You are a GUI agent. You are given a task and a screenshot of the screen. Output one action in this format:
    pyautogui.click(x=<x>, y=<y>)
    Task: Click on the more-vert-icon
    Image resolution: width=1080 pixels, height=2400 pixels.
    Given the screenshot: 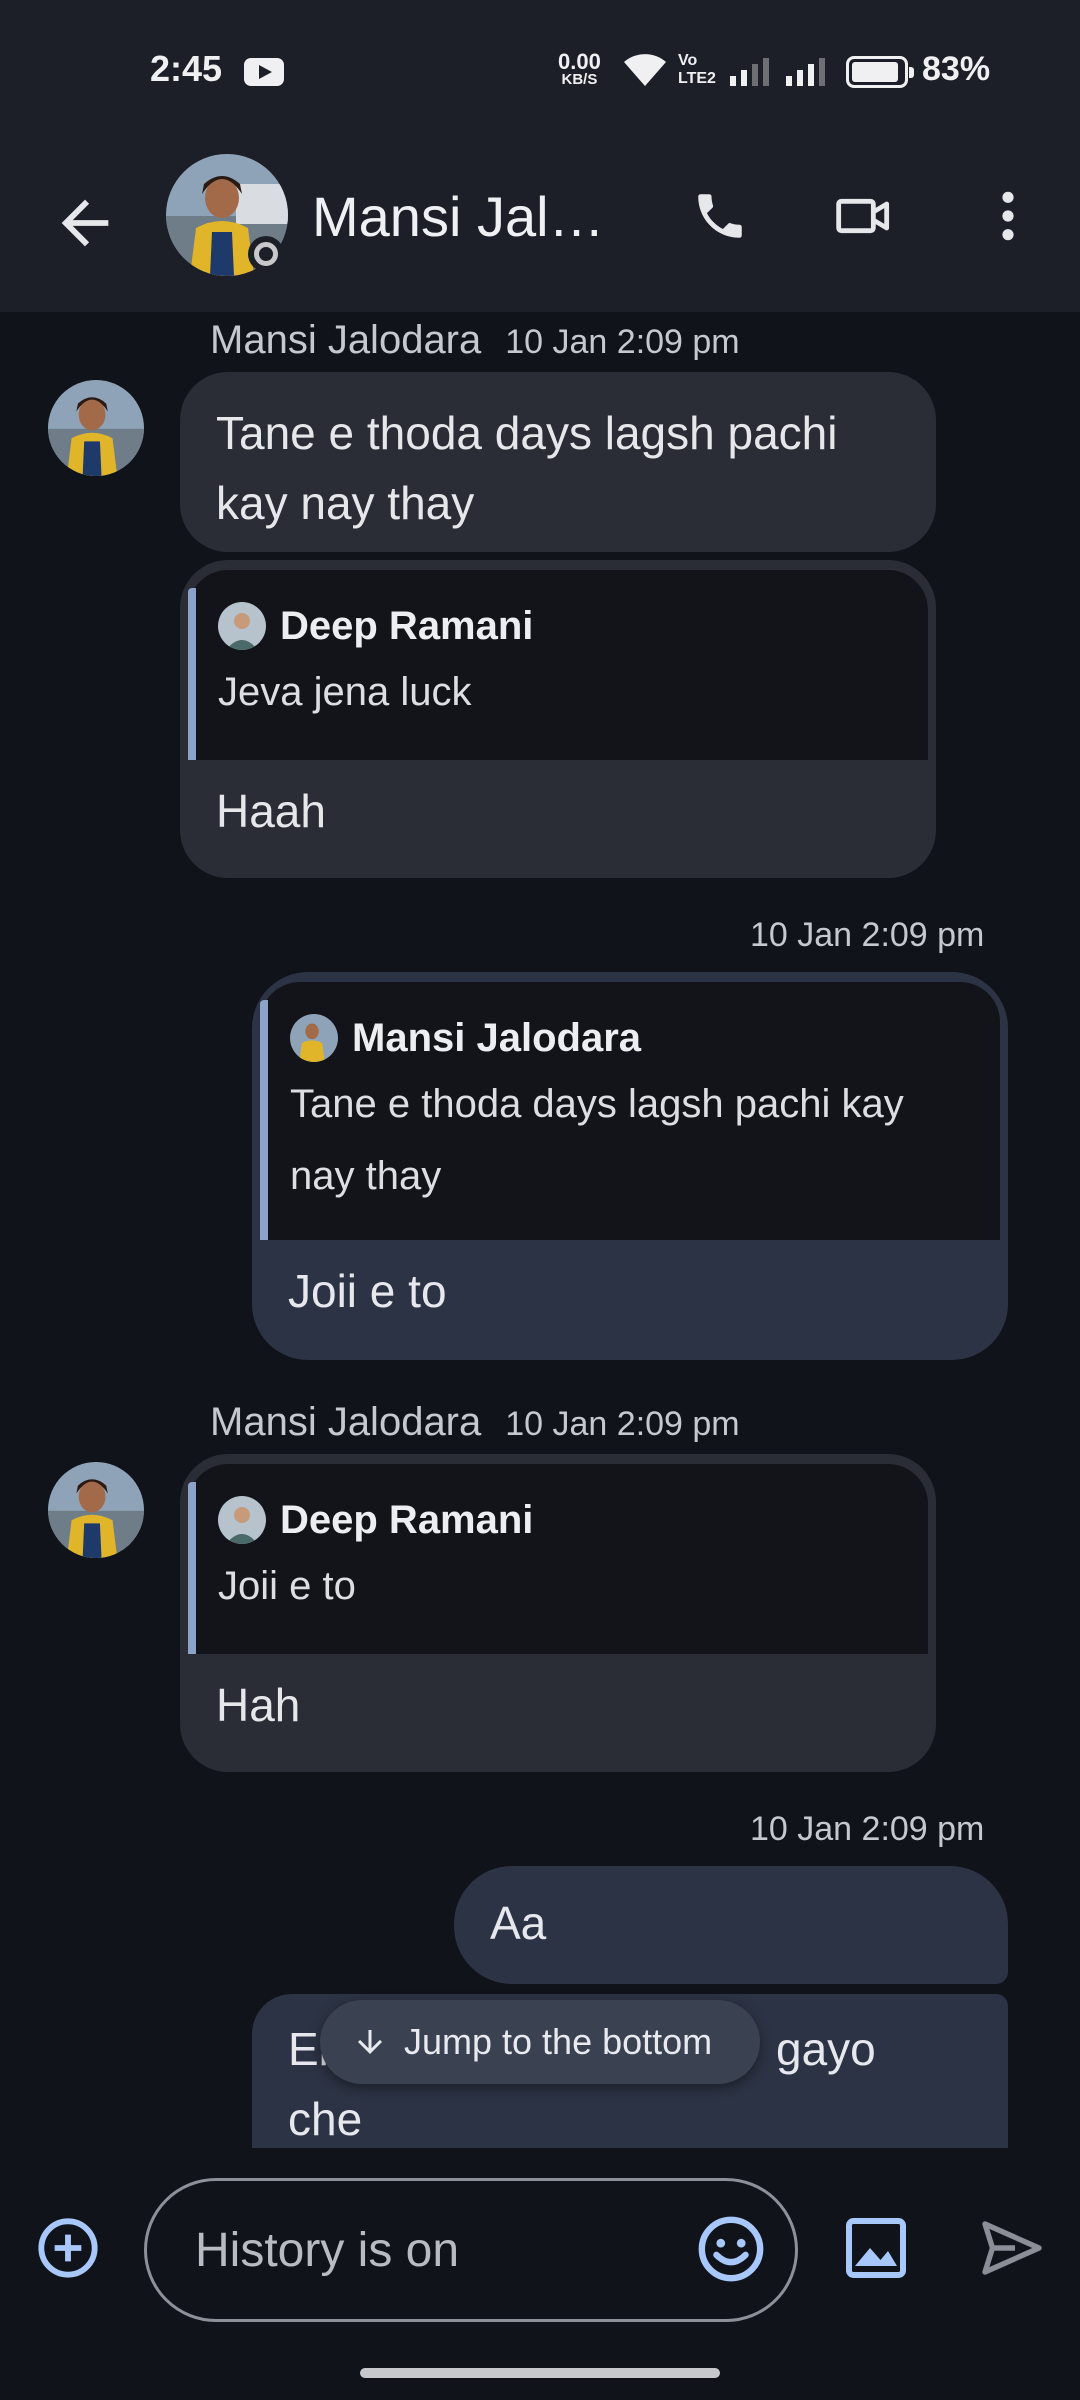 What is the action you would take?
    pyautogui.click(x=1008, y=216)
    